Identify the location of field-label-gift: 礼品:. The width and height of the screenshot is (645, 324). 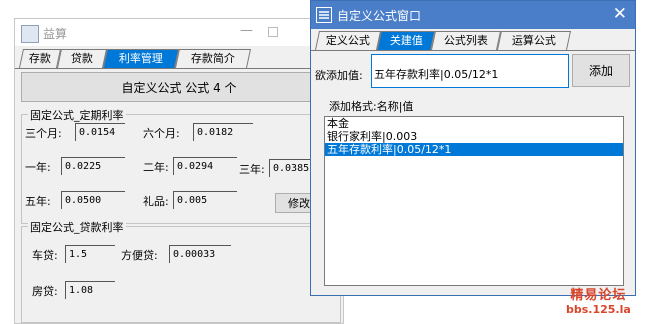
(156, 201).